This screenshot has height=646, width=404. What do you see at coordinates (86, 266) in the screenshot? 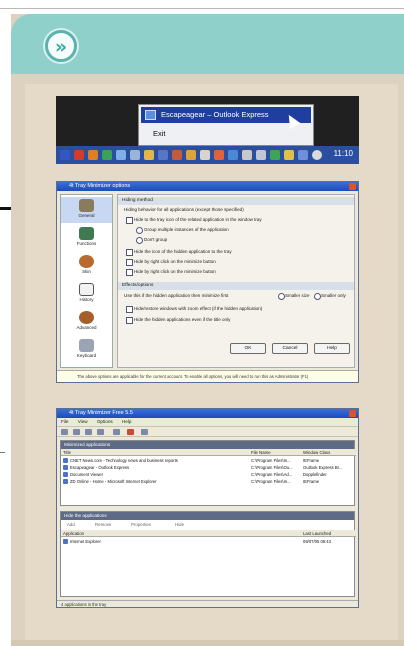
I see `sidebar-item-skin: Skin` at bounding box center [86, 266].